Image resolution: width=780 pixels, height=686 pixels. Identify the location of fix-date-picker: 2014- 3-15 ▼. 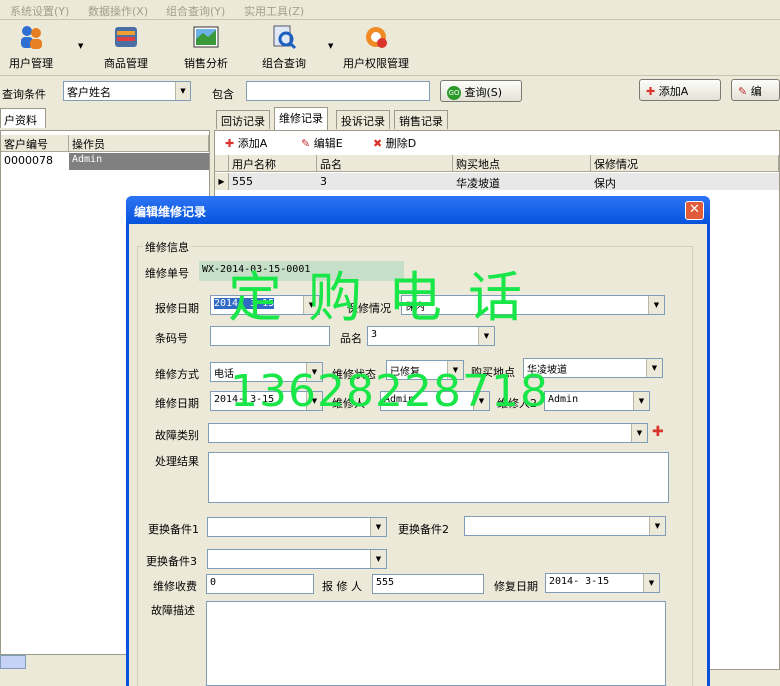
(602, 583).